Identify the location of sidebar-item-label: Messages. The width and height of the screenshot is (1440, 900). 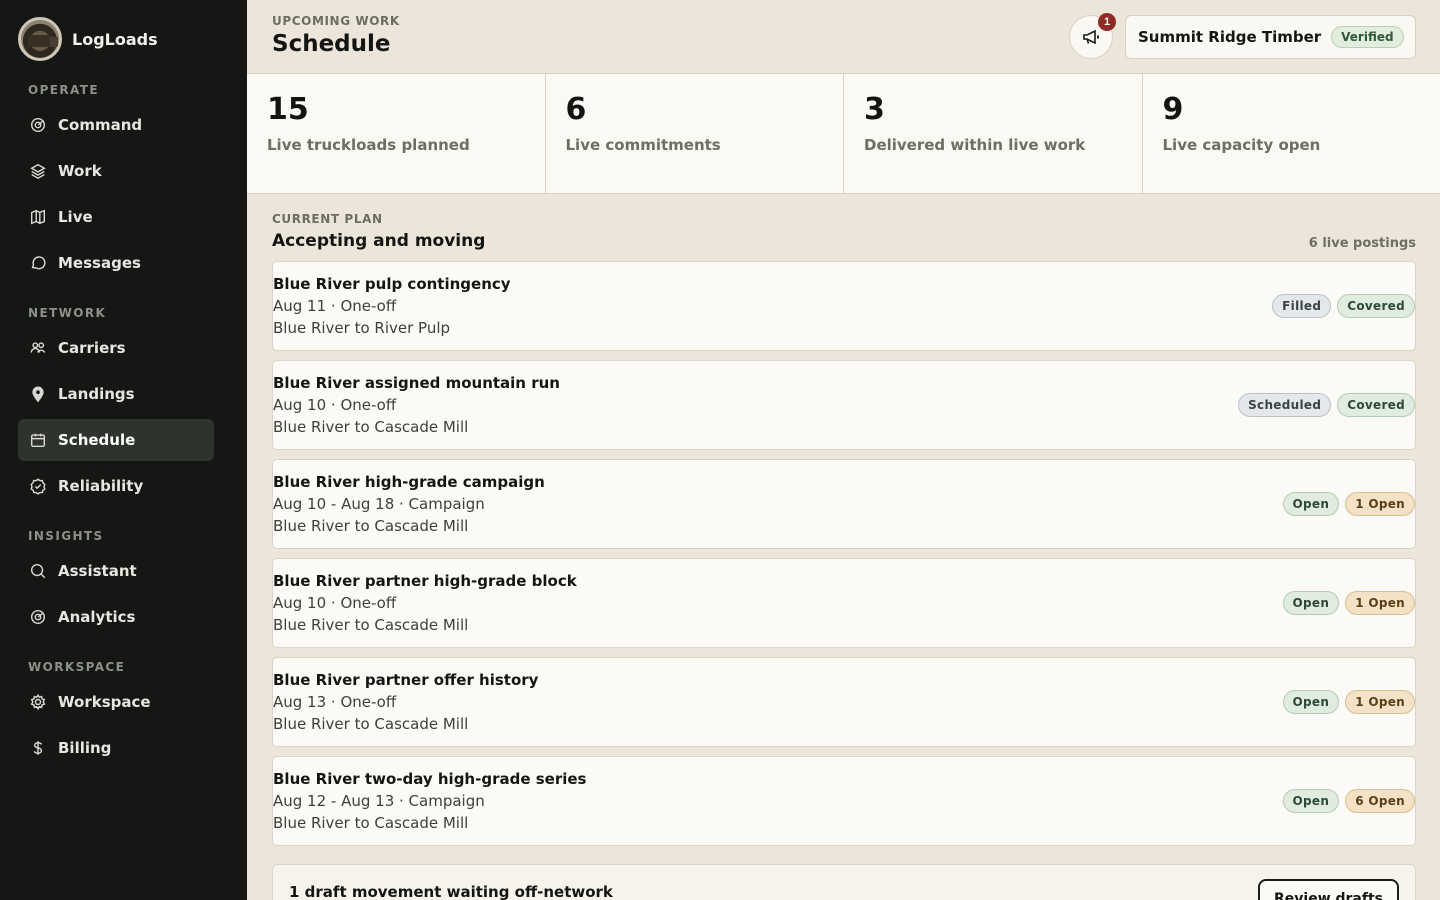
(99, 263).